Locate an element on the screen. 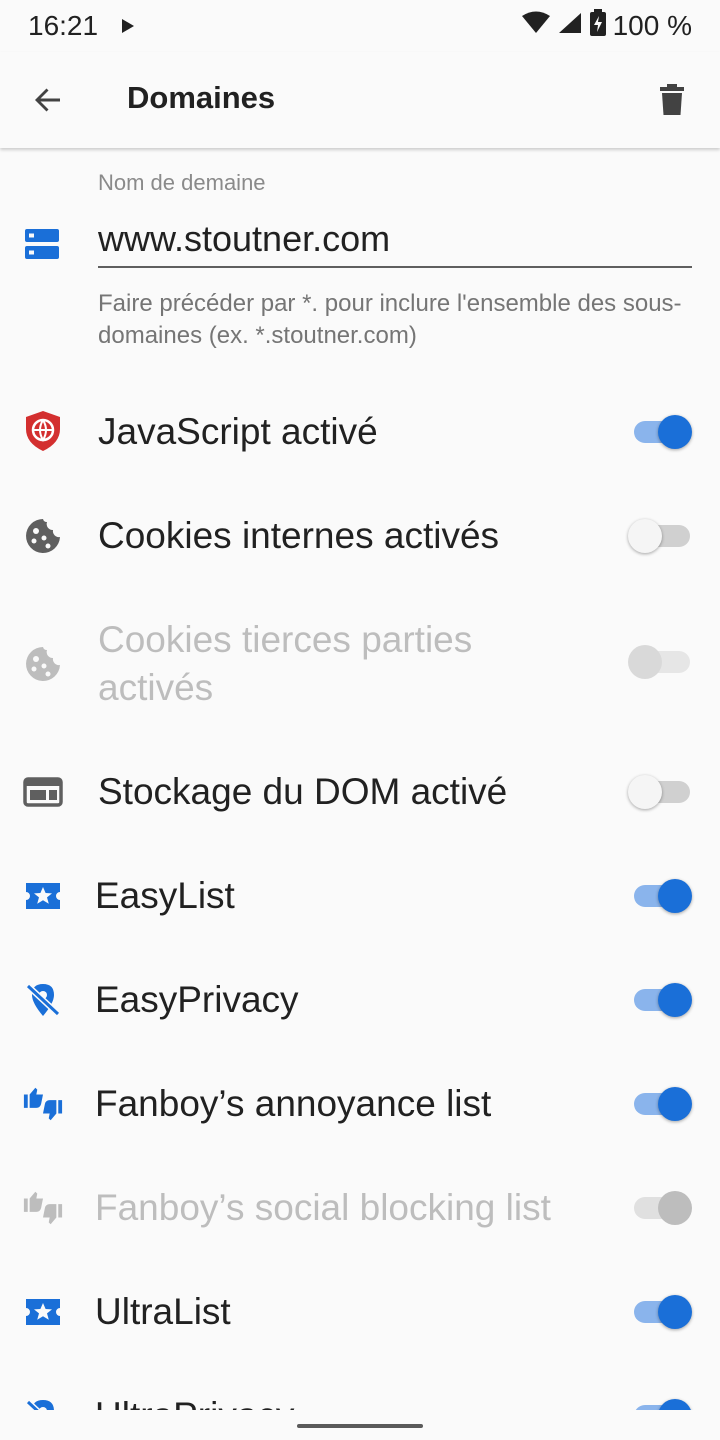 The image size is (720, 1440). arrow-back-icon is located at coordinates (47, 100).